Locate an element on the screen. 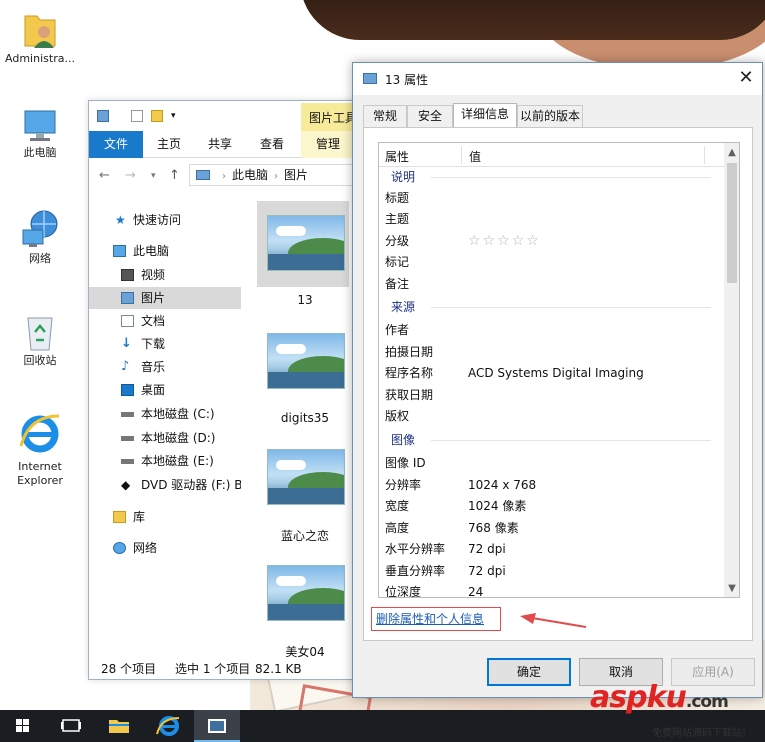 This screenshot has width=765, height=742. vertical-scrollbar: ▲ ▼ is located at coordinates (731, 370).